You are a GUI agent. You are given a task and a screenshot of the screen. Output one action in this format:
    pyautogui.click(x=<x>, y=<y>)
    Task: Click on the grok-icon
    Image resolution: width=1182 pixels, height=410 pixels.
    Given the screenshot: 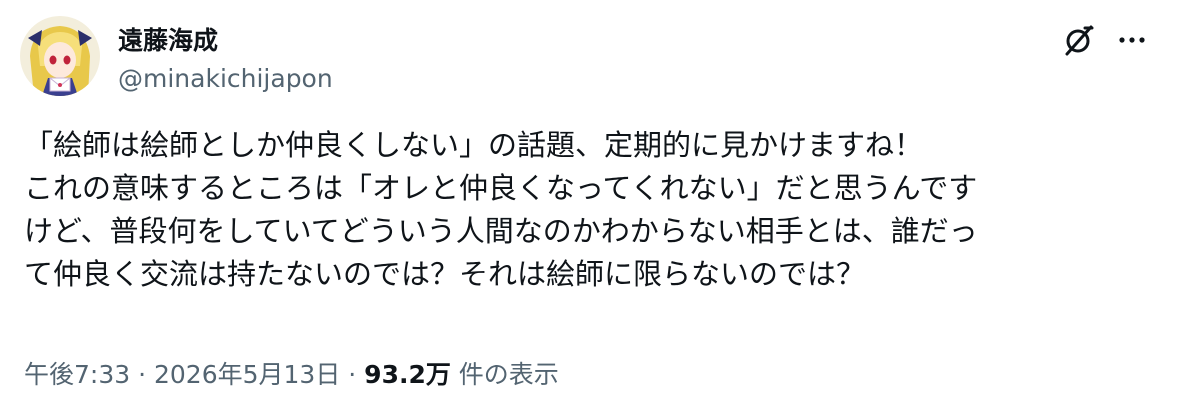 What is the action you would take?
    pyautogui.click(x=1079, y=40)
    